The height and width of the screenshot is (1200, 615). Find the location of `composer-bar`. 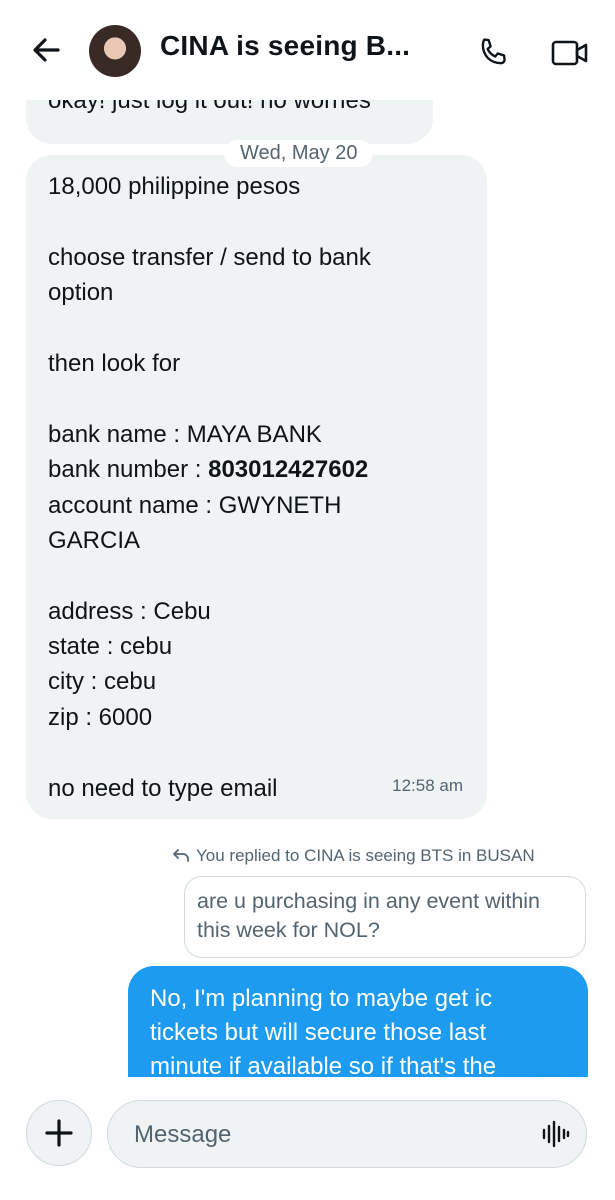

composer-bar is located at coordinates (307, 1138).